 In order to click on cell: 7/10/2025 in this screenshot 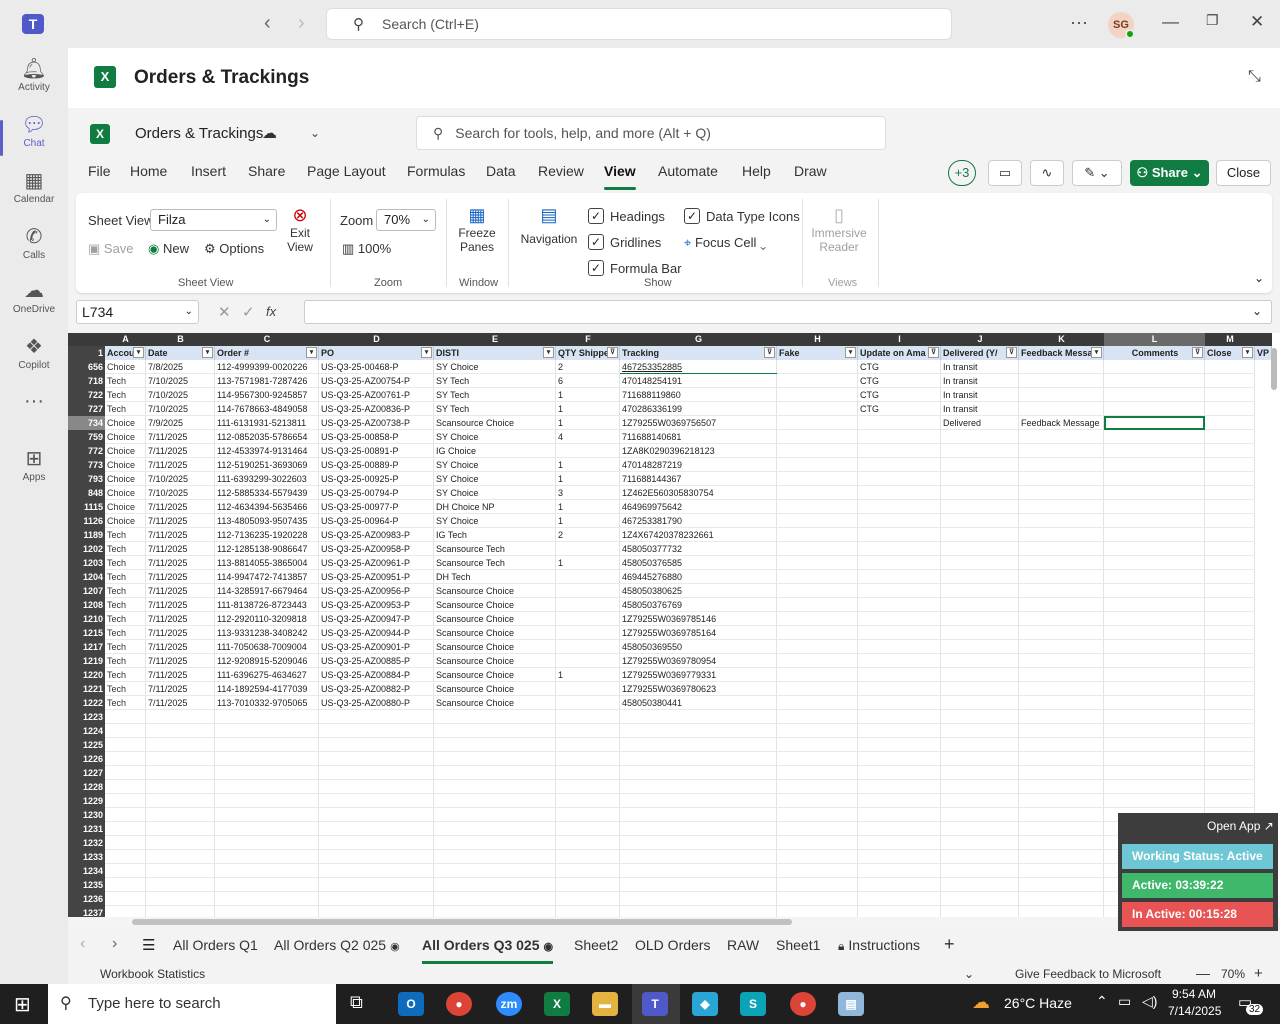, I will do `click(180, 409)`.